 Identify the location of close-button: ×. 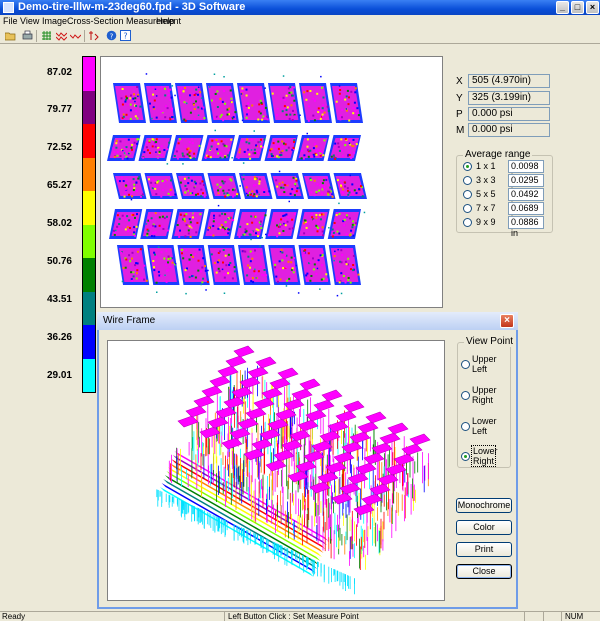
(592, 7).